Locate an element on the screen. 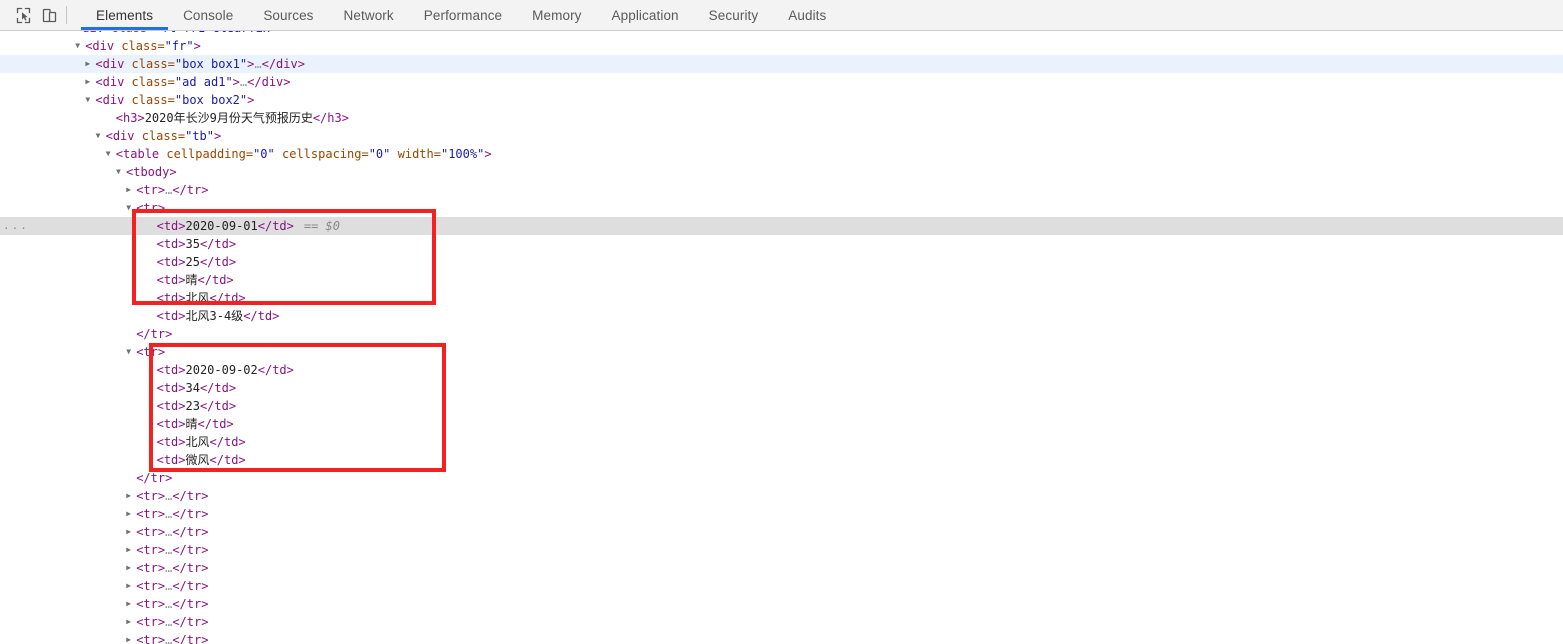 This screenshot has width=1563, height=644. tab-memory: Memory is located at coordinates (556, 15).